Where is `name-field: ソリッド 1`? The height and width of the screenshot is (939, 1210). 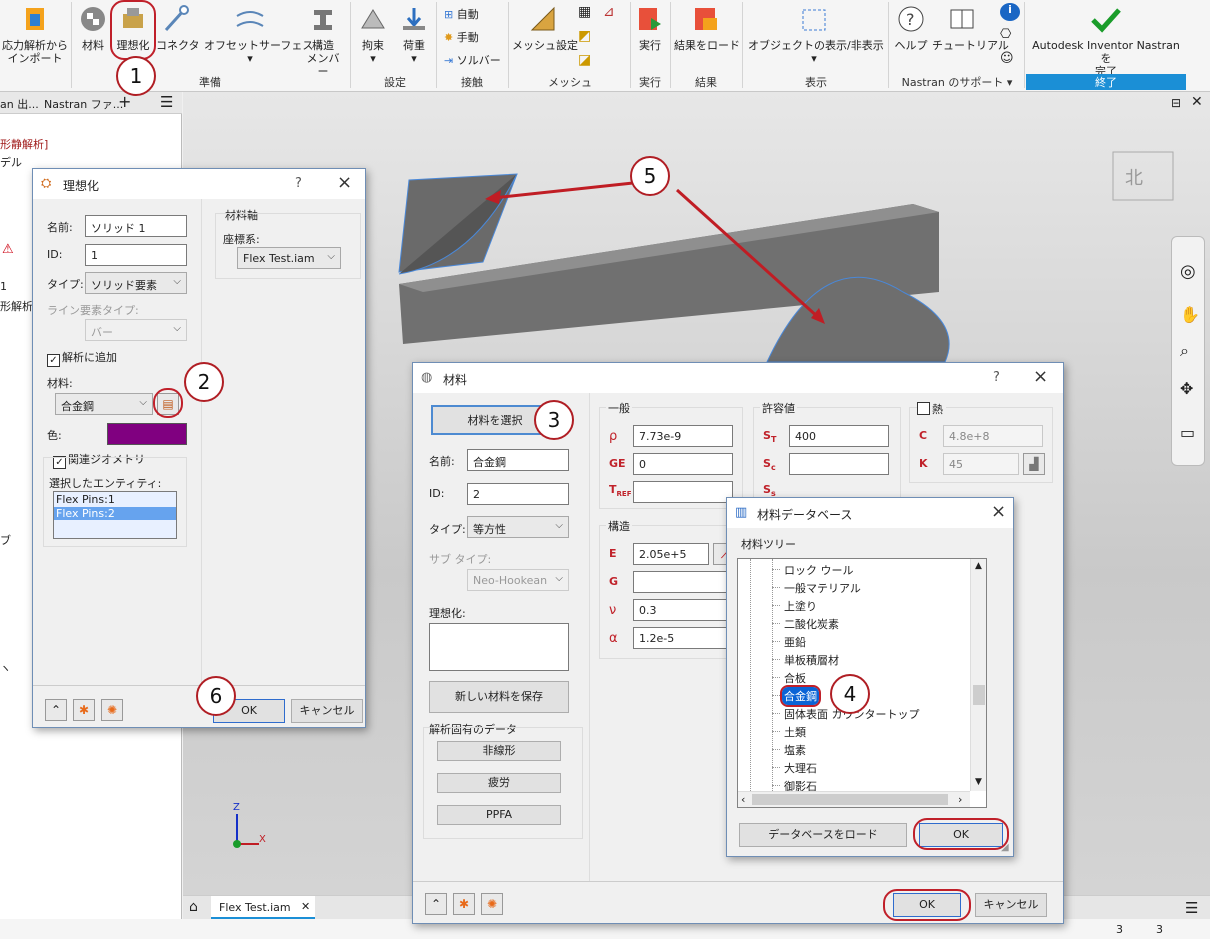 name-field: ソリッド 1 is located at coordinates (136, 226).